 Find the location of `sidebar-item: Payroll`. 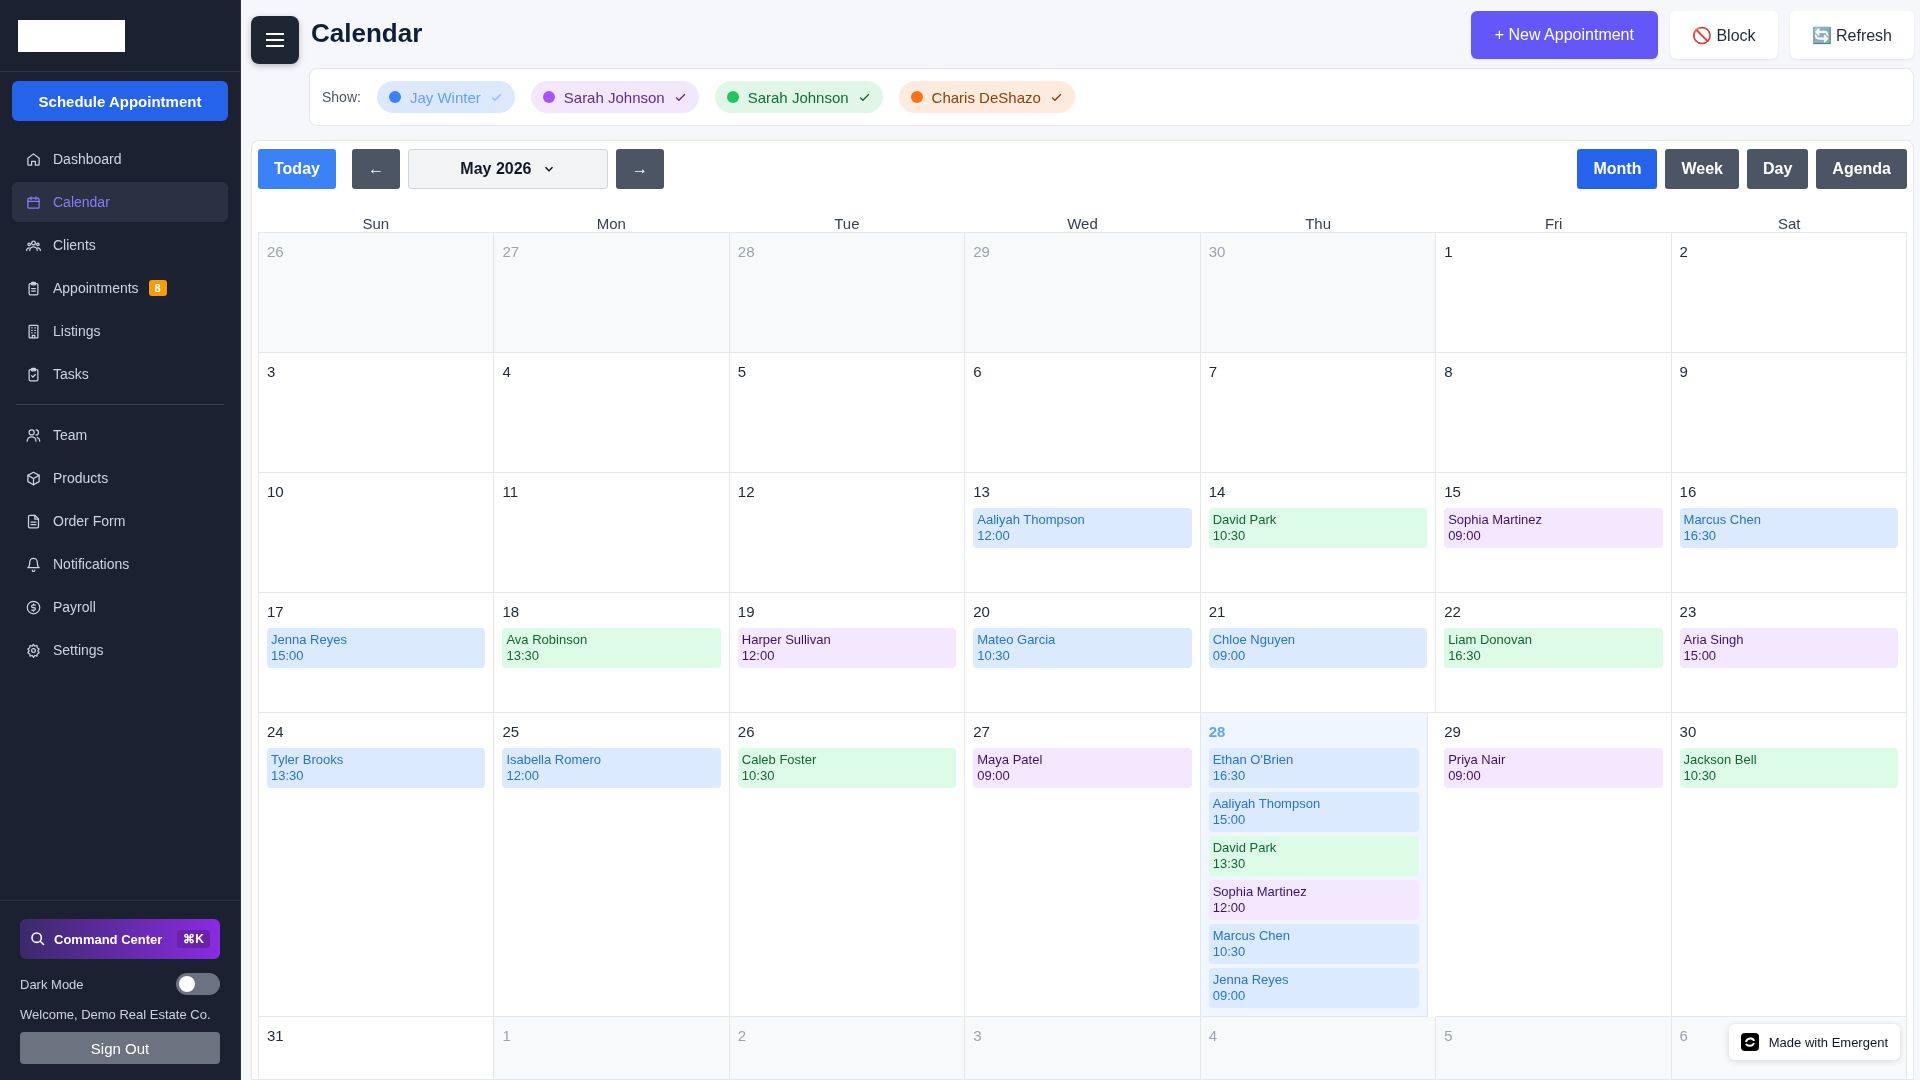

sidebar-item: Payroll is located at coordinates (120, 607).